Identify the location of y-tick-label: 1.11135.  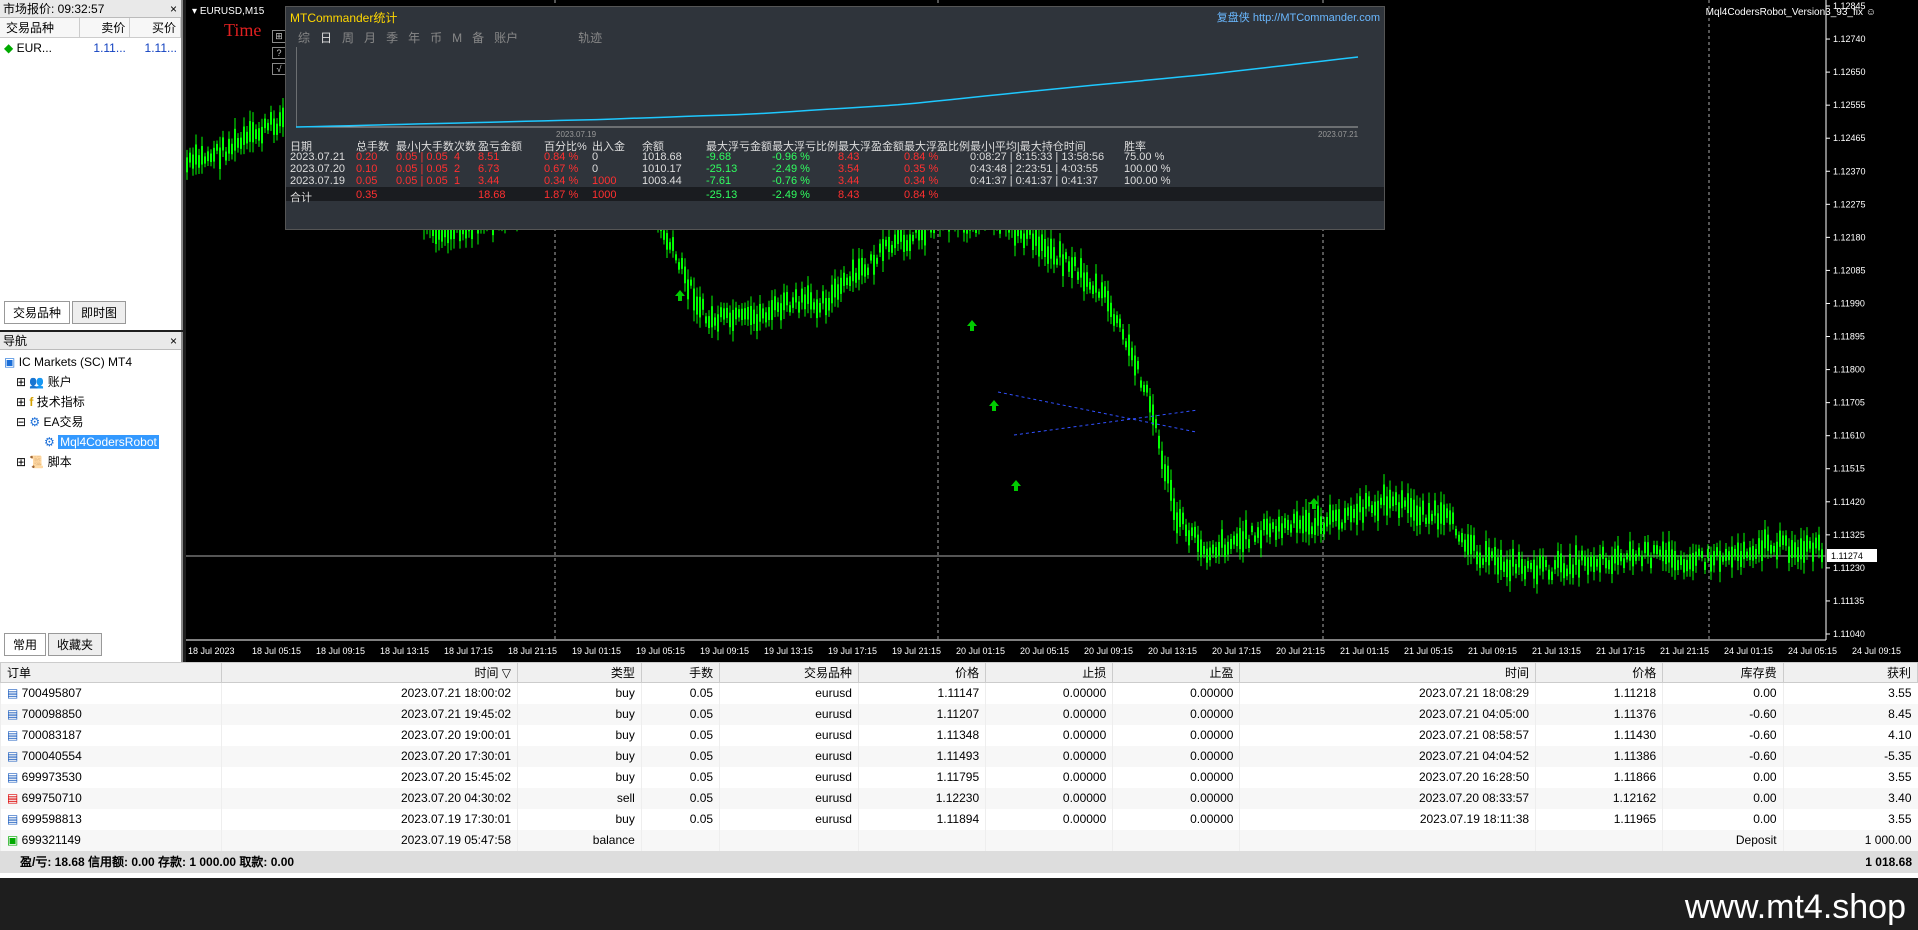
(1848, 601).